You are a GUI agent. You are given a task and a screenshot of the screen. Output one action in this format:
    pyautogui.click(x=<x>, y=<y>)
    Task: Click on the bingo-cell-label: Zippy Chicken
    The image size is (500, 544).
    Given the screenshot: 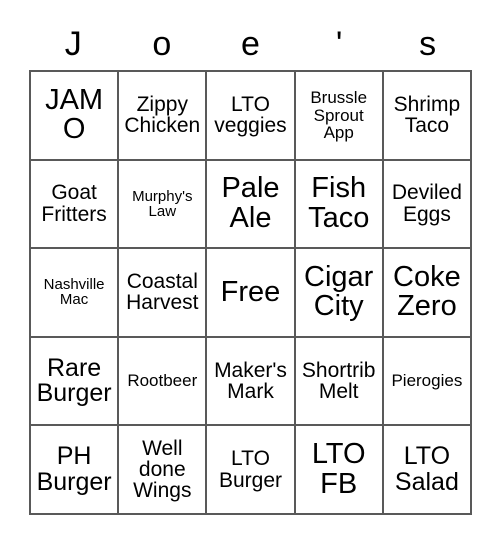 What is the action you would take?
    pyautogui.click(x=162, y=115)
    